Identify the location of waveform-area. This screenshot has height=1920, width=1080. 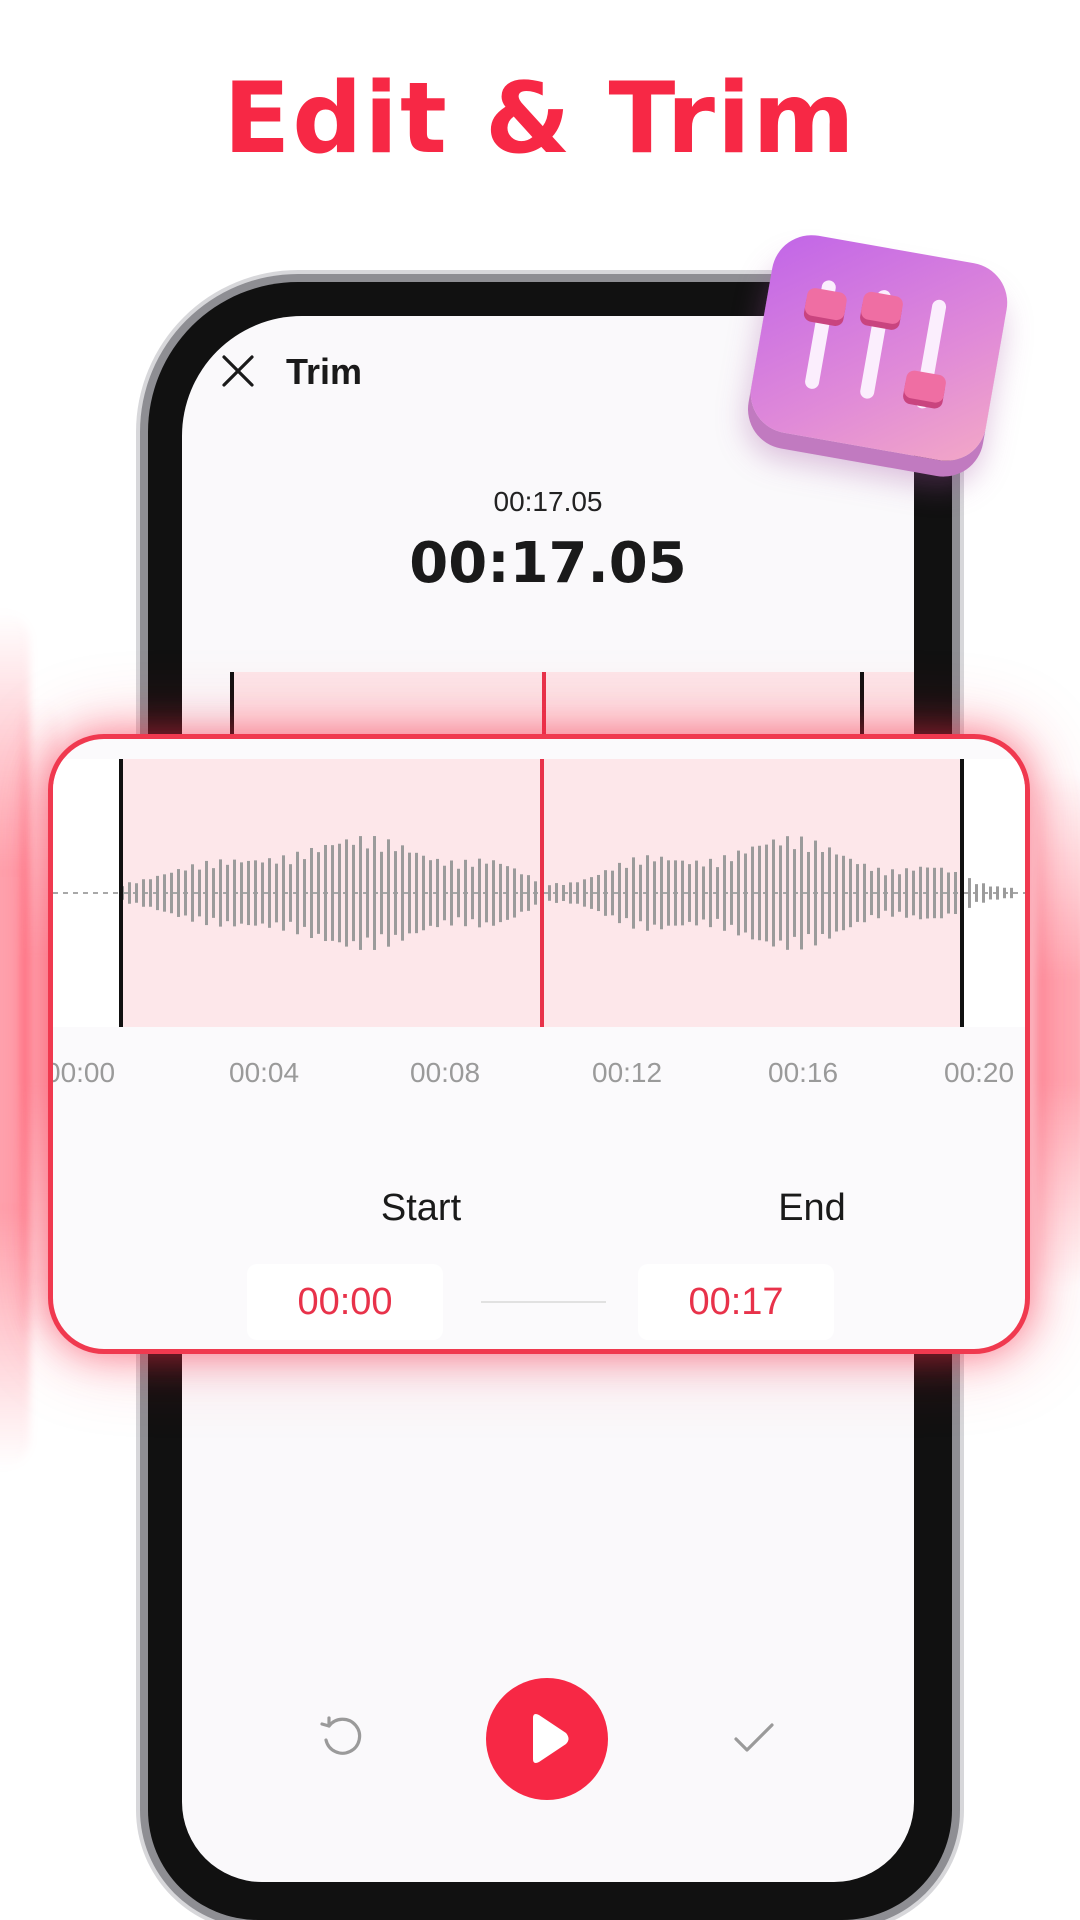
(539, 893).